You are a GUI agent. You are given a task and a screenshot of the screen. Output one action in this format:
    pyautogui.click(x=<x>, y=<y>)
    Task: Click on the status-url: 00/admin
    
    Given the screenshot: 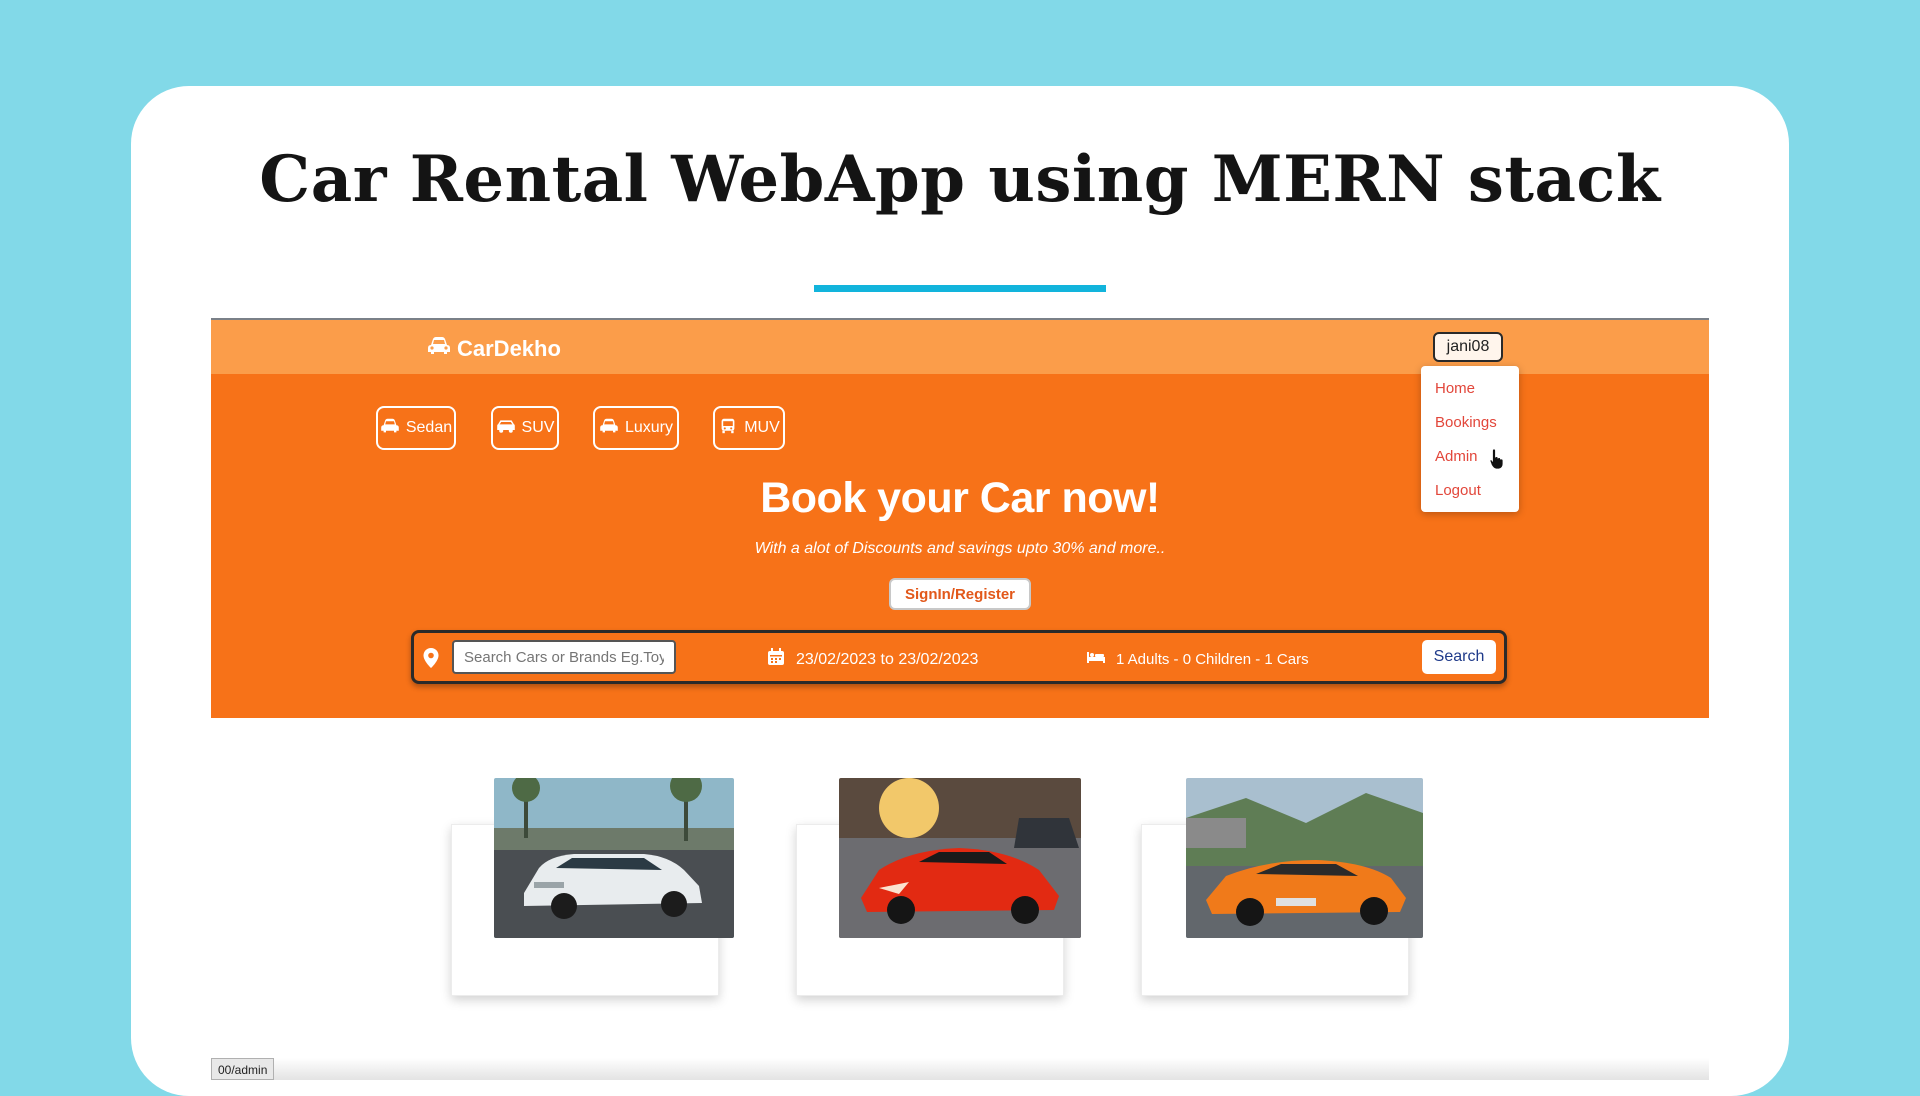 What is the action you would take?
    pyautogui.click(x=243, y=1069)
    